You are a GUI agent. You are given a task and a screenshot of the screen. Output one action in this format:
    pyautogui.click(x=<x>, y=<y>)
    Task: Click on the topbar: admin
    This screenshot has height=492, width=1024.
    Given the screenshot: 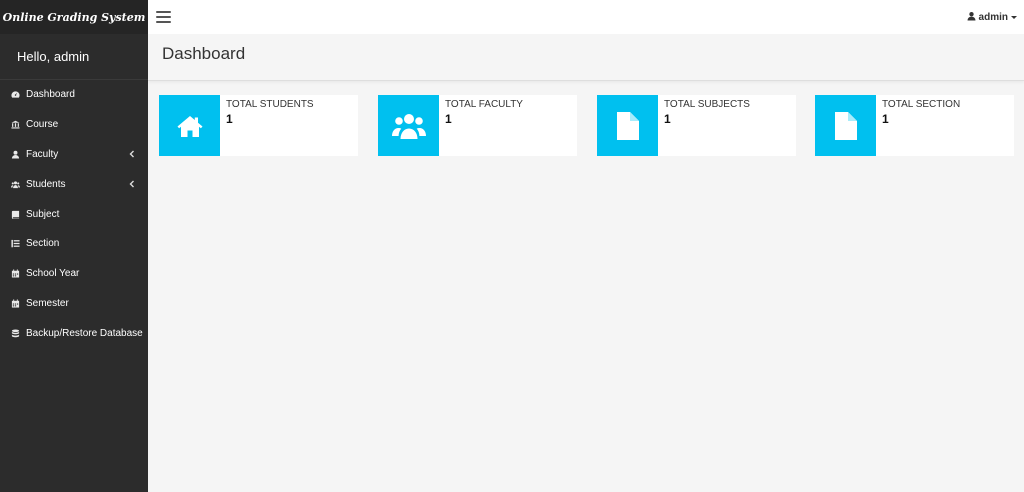 What is the action you would take?
    pyautogui.click(x=586, y=17)
    